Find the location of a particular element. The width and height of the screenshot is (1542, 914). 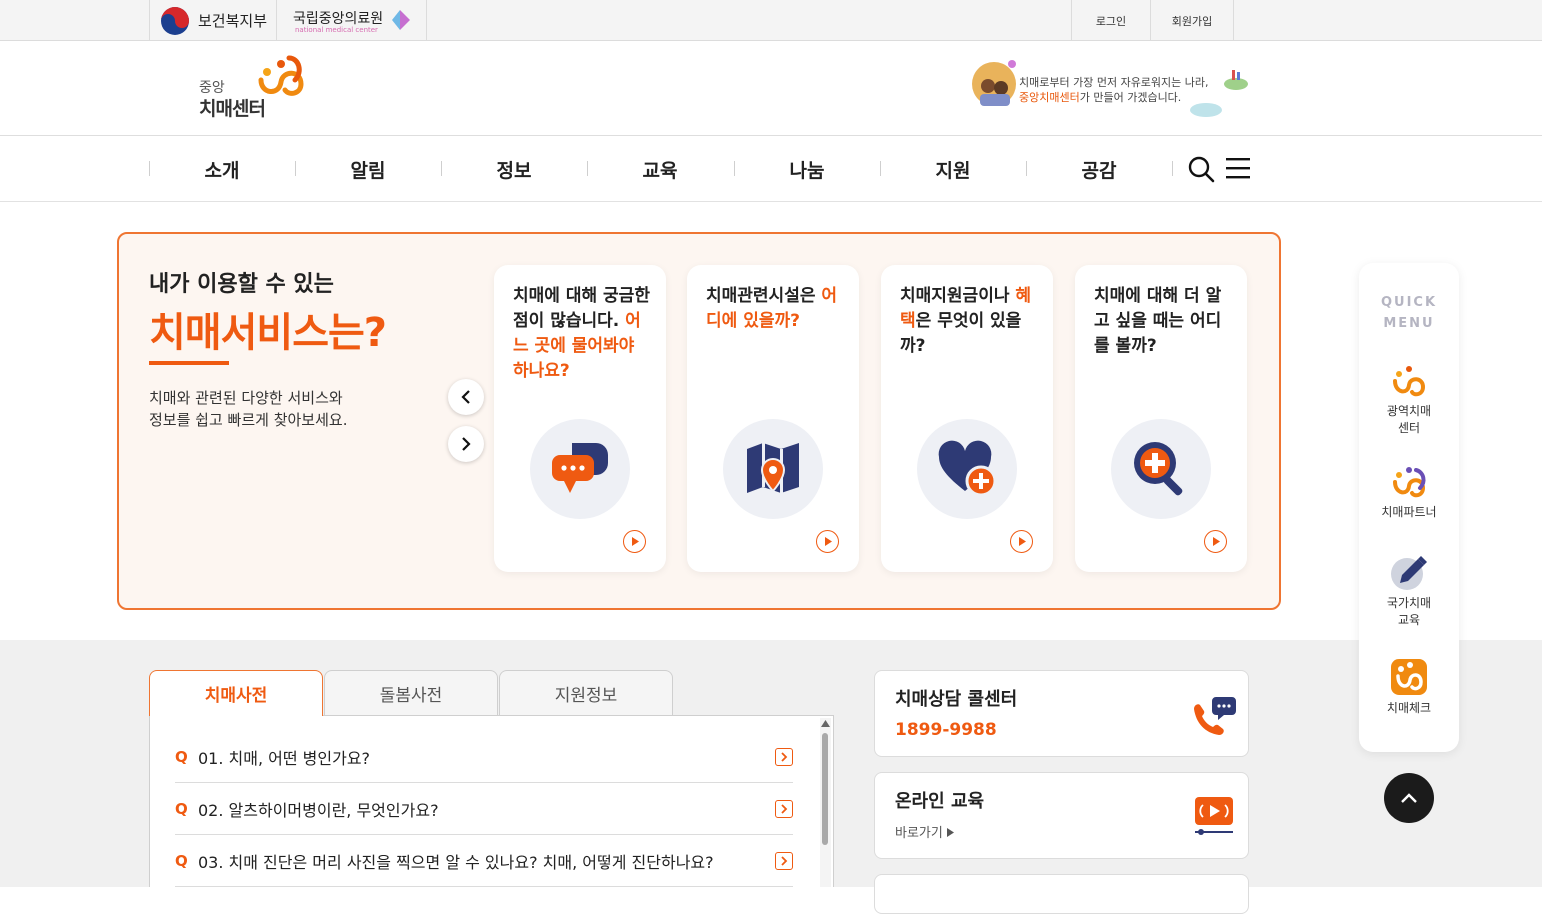

menu-icon is located at coordinates (1238, 168).